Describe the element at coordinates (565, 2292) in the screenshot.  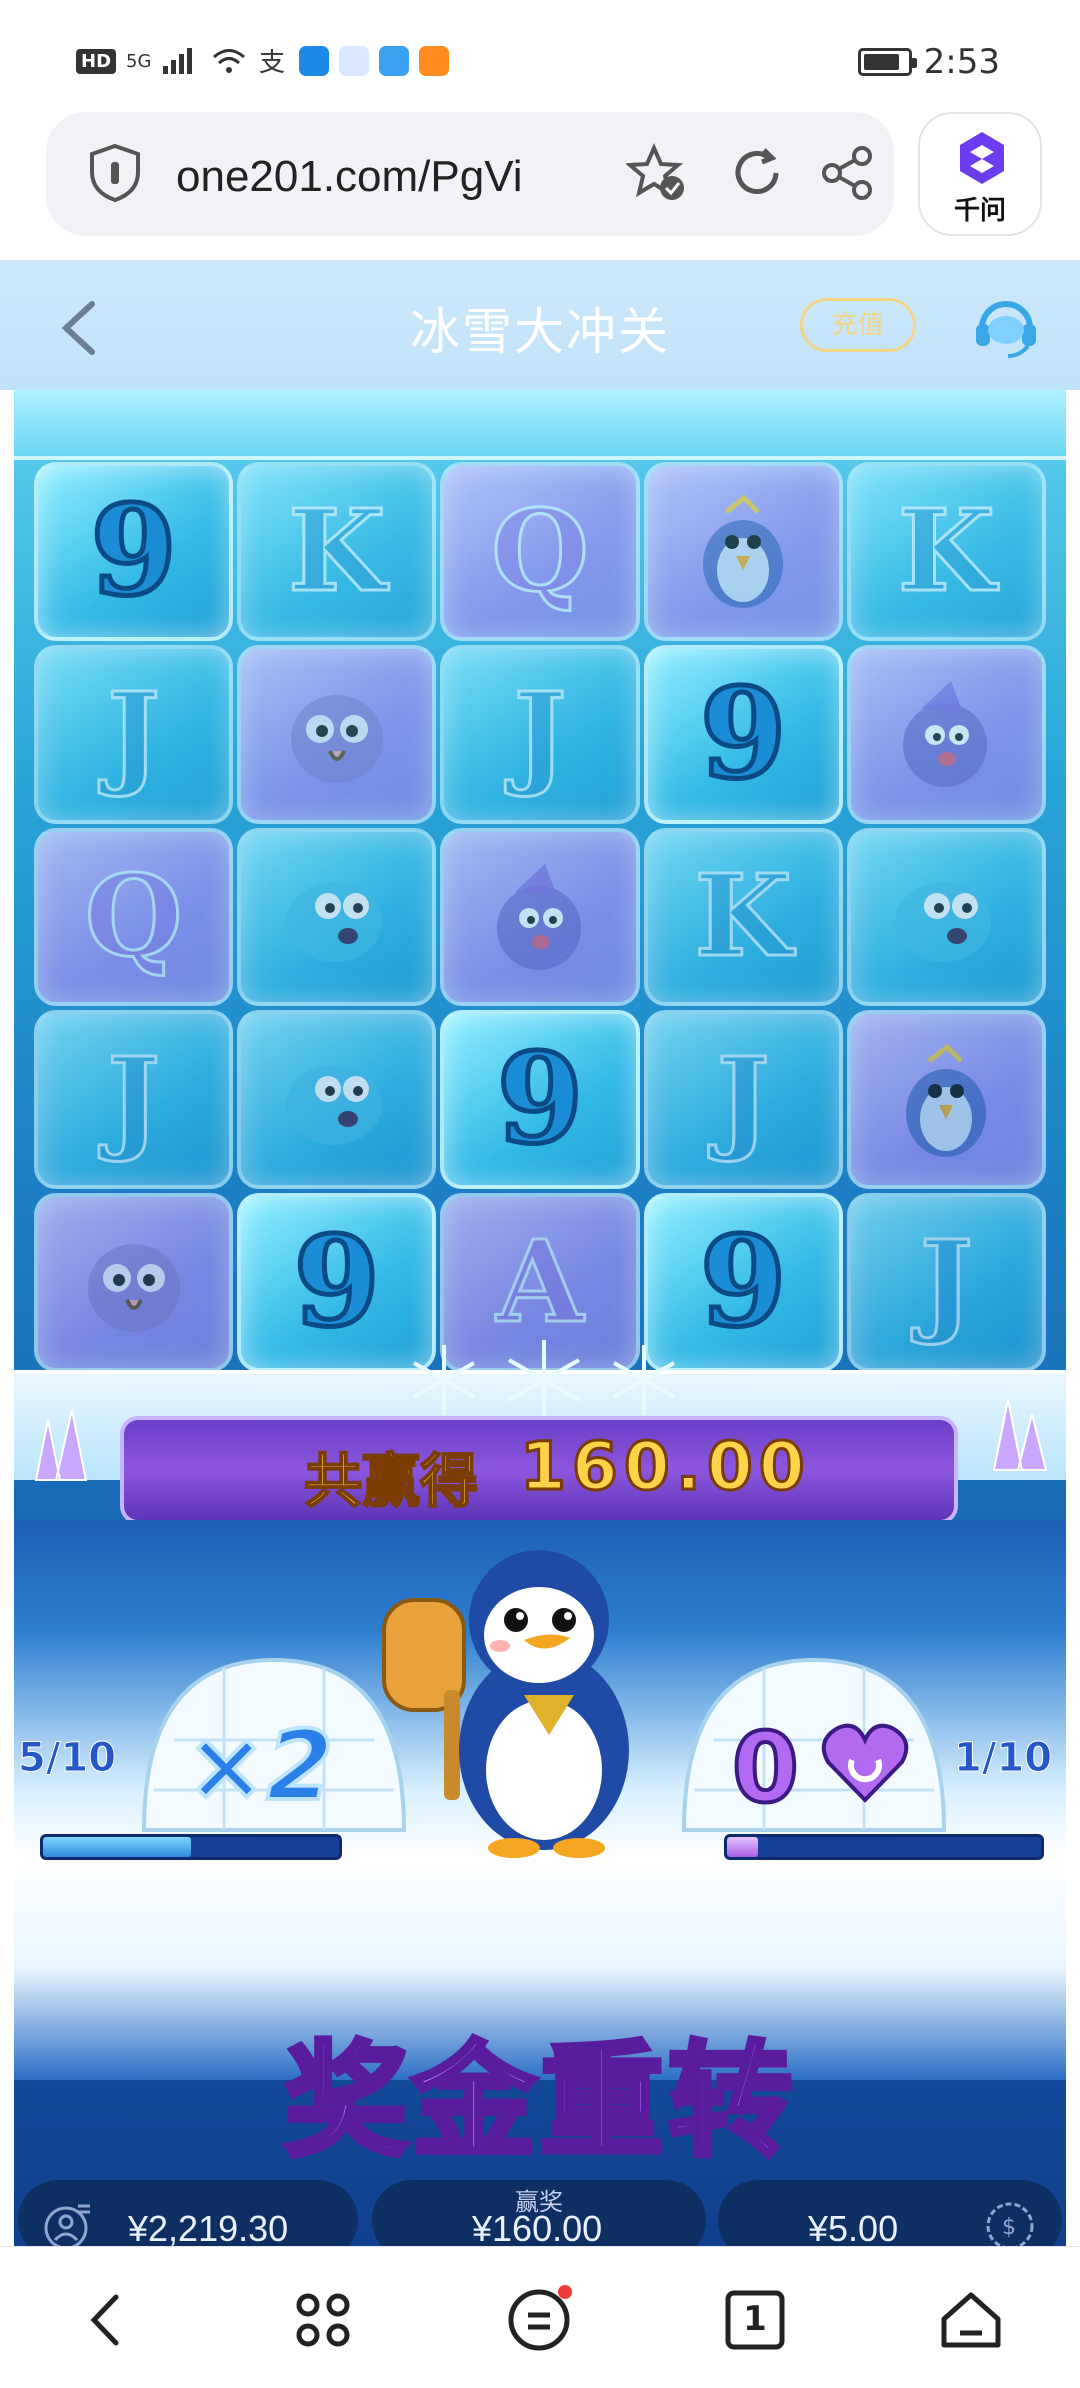
I see `notification-dot` at that location.